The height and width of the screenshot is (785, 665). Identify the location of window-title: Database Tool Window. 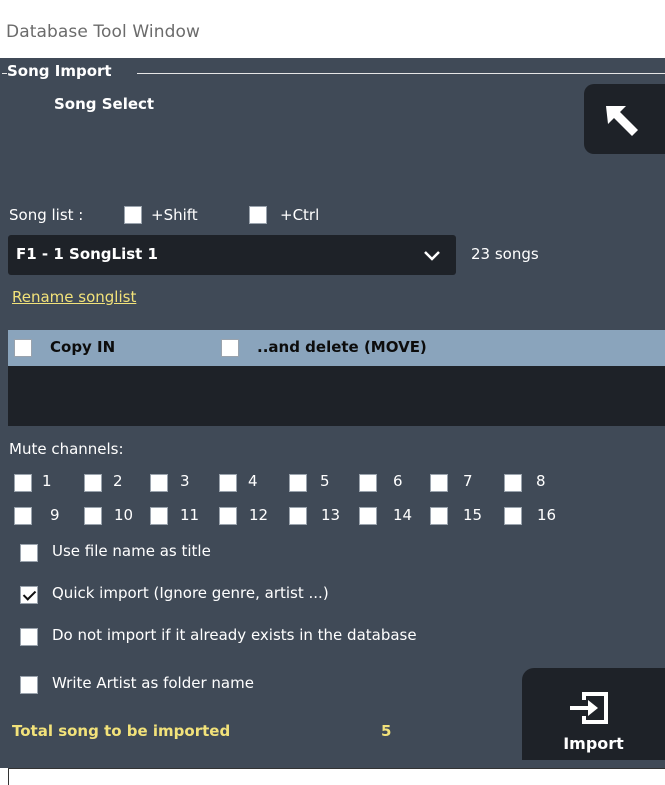
(103, 32).